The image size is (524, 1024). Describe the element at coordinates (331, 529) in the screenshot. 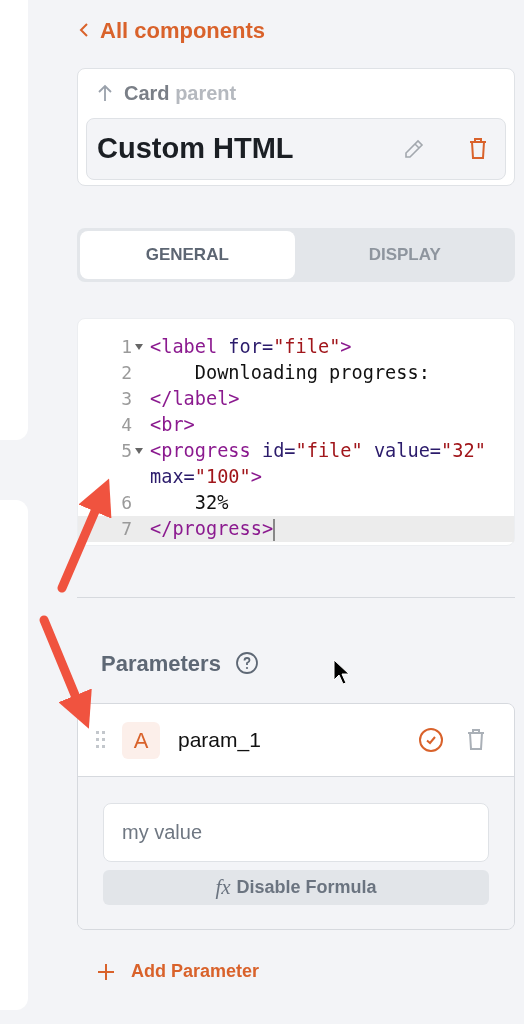

I see `code-line: </progress>` at that location.